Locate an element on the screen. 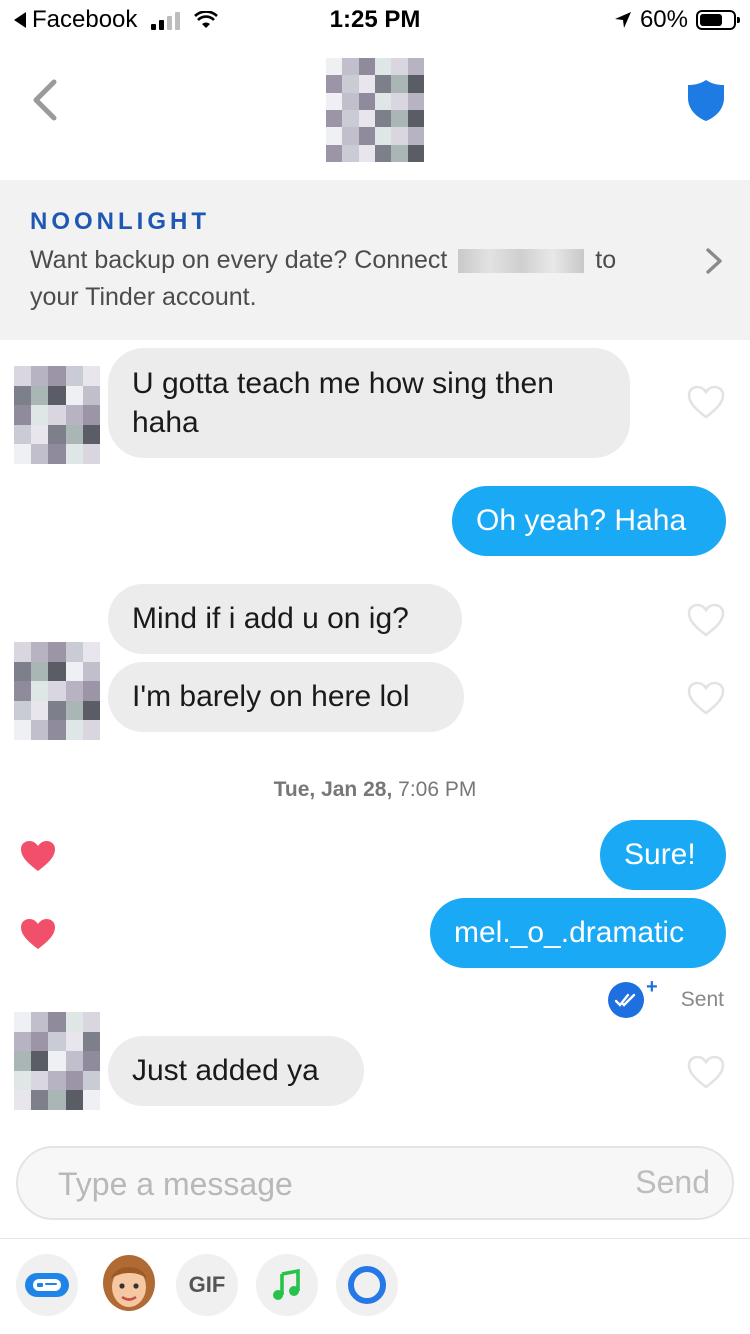  ring-button is located at coordinates (367, 1285).